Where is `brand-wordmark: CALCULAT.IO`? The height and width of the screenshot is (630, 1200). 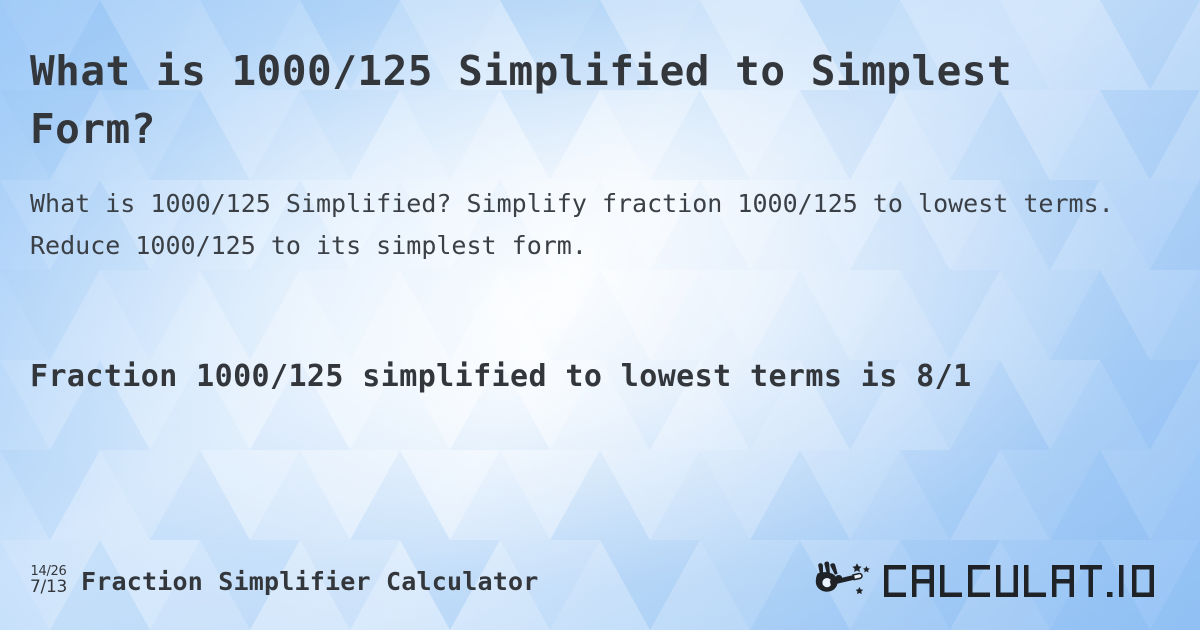 brand-wordmark: CALCULAT.IO is located at coordinates (1026, 581).